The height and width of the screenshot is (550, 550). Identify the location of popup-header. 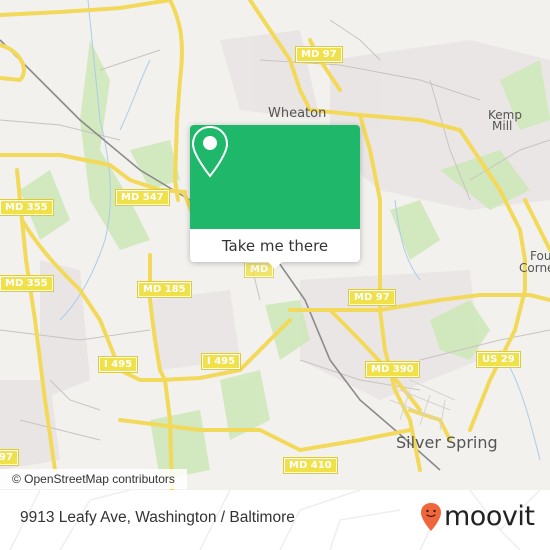
(275, 177).